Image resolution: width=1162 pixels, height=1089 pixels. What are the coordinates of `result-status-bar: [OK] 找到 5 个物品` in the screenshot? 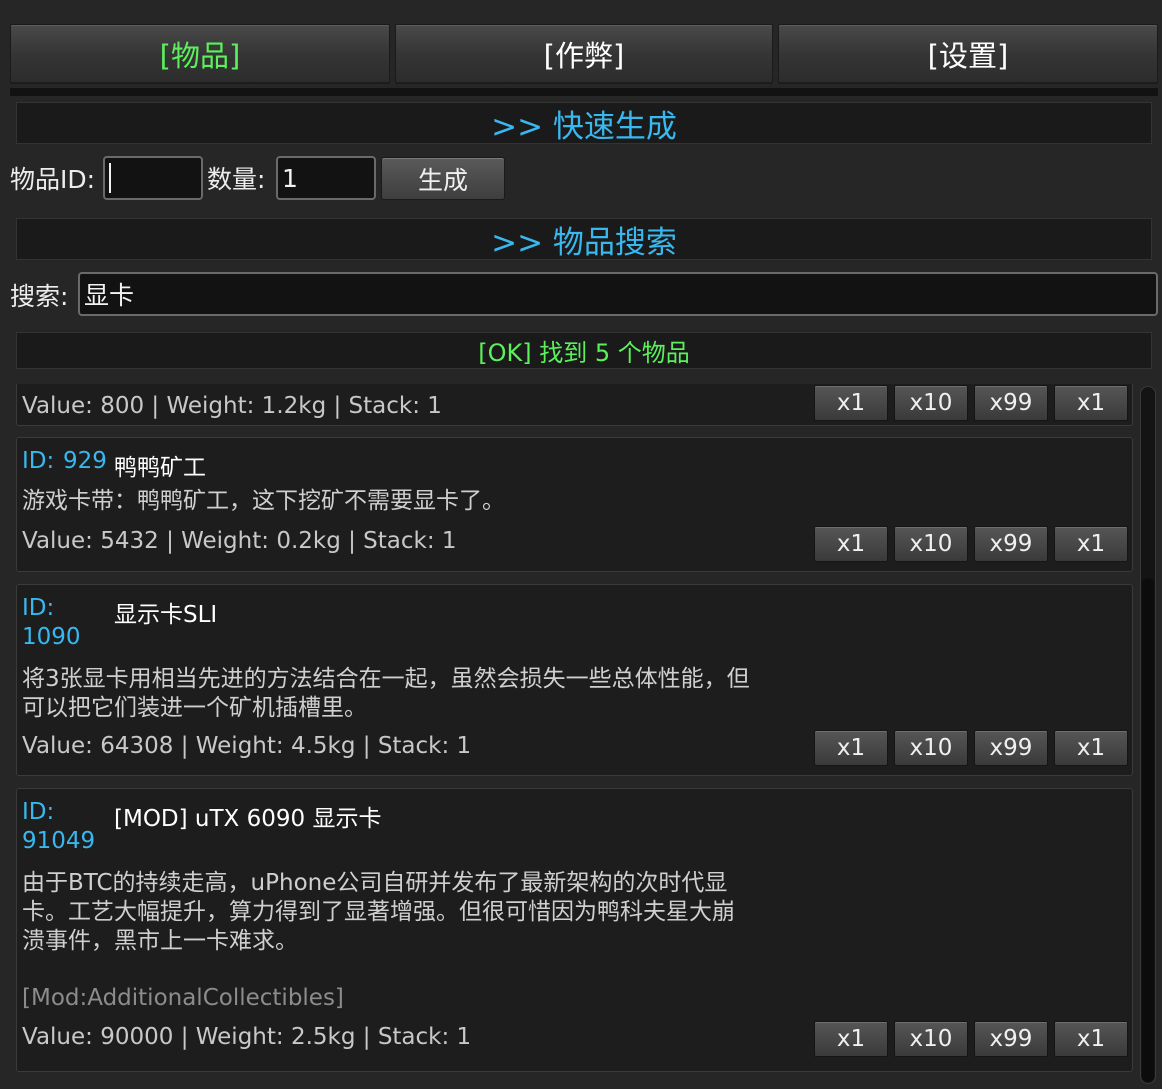 It's located at (584, 350).